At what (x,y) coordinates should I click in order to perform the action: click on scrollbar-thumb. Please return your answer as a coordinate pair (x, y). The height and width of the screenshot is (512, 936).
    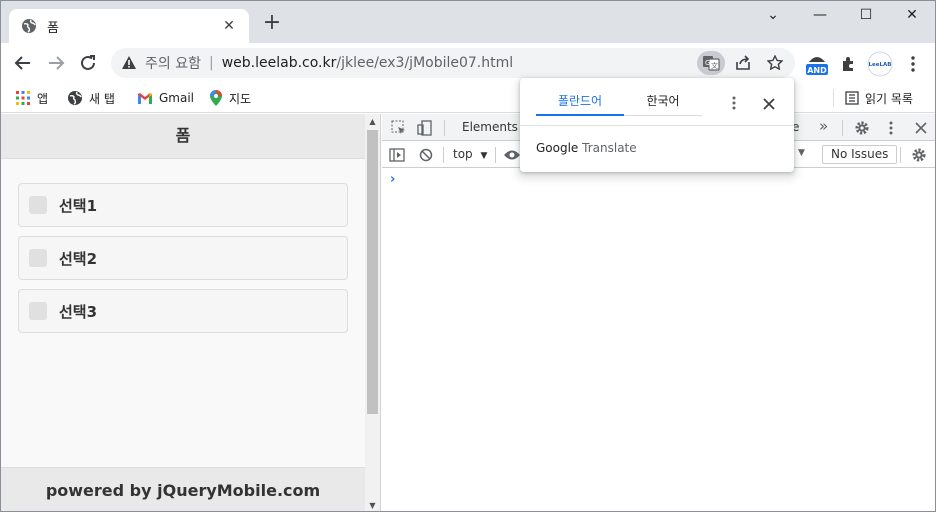
    Looking at the image, I should click on (372, 272).